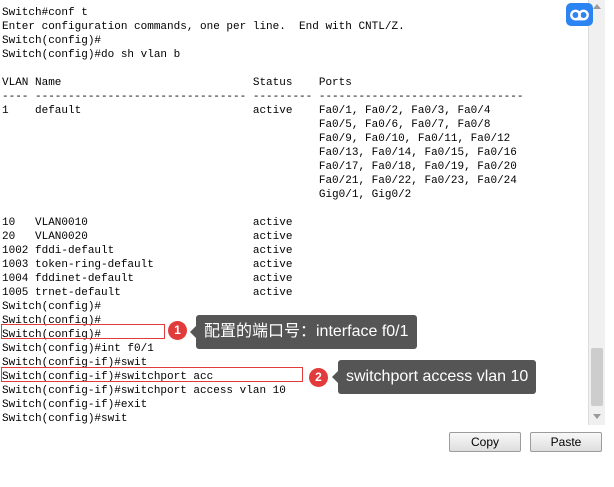 This screenshot has width=614, height=487. What do you see at coordinates (434, 377) in the screenshot?
I see `annotation-callout-2: switchport access vlan 10` at bounding box center [434, 377].